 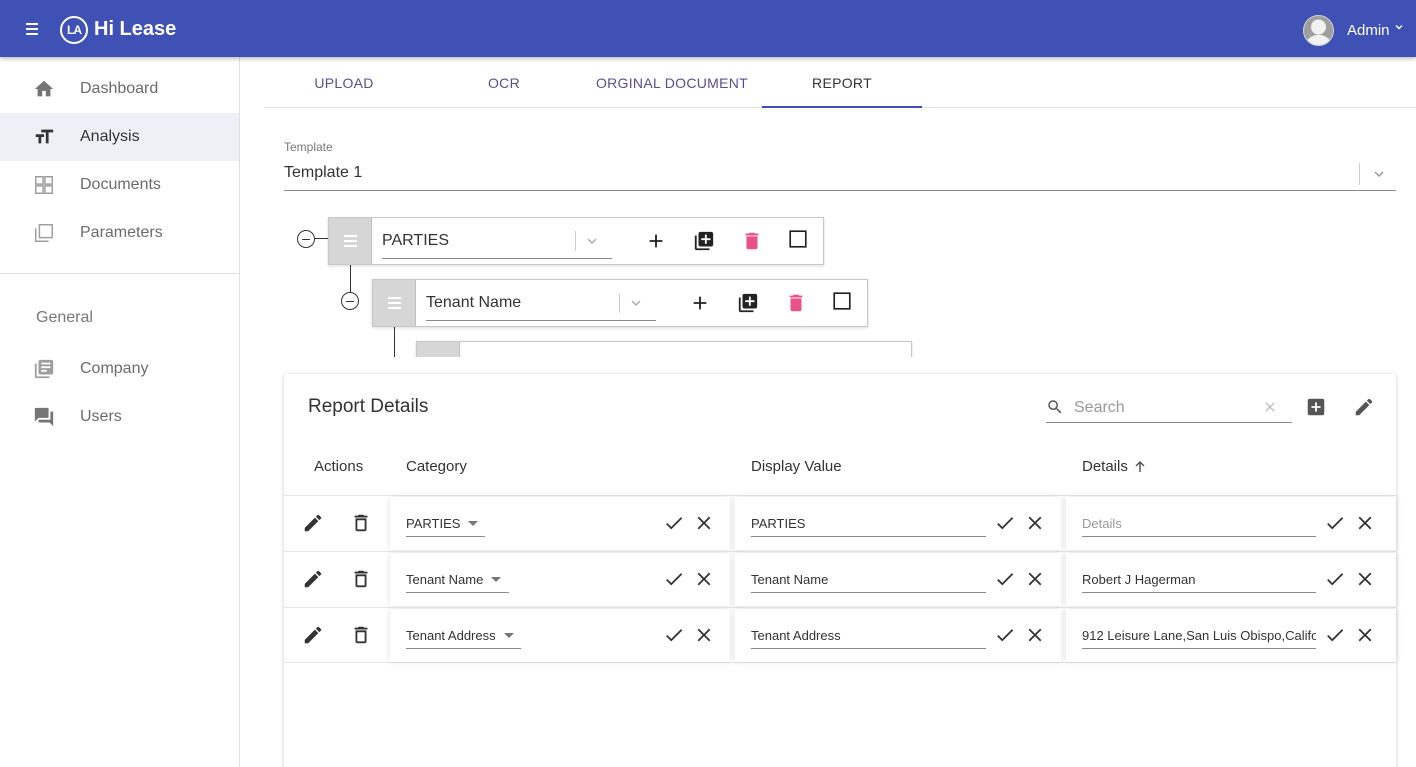 I want to click on add-row-icon, so click(x=1316, y=407).